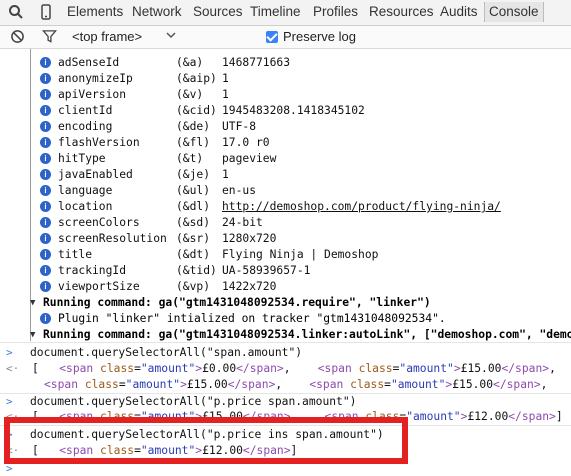 The width and height of the screenshot is (571, 476). Describe the element at coordinates (193, 174) in the screenshot. I see `field-abbr: (&je)` at that location.